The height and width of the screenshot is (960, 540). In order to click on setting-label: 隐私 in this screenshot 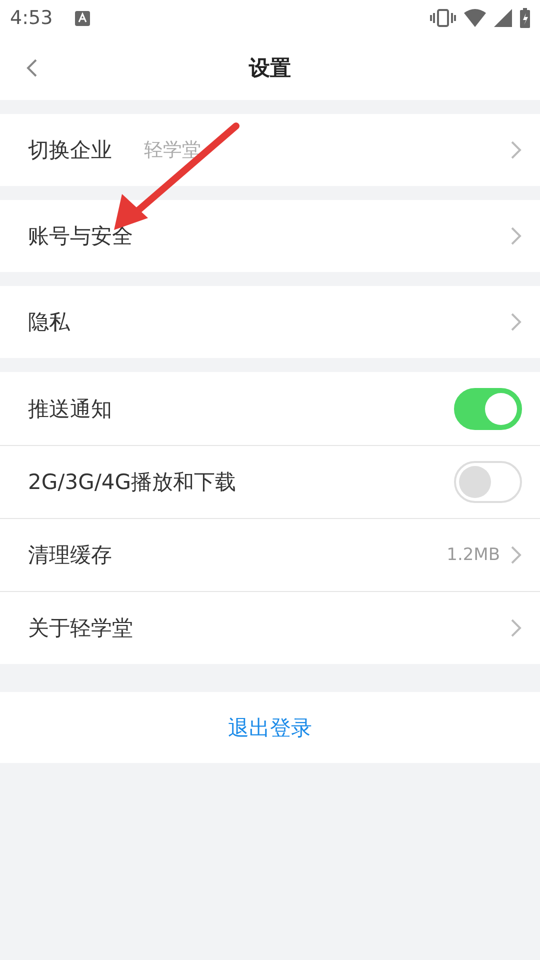, I will do `click(49, 322)`.